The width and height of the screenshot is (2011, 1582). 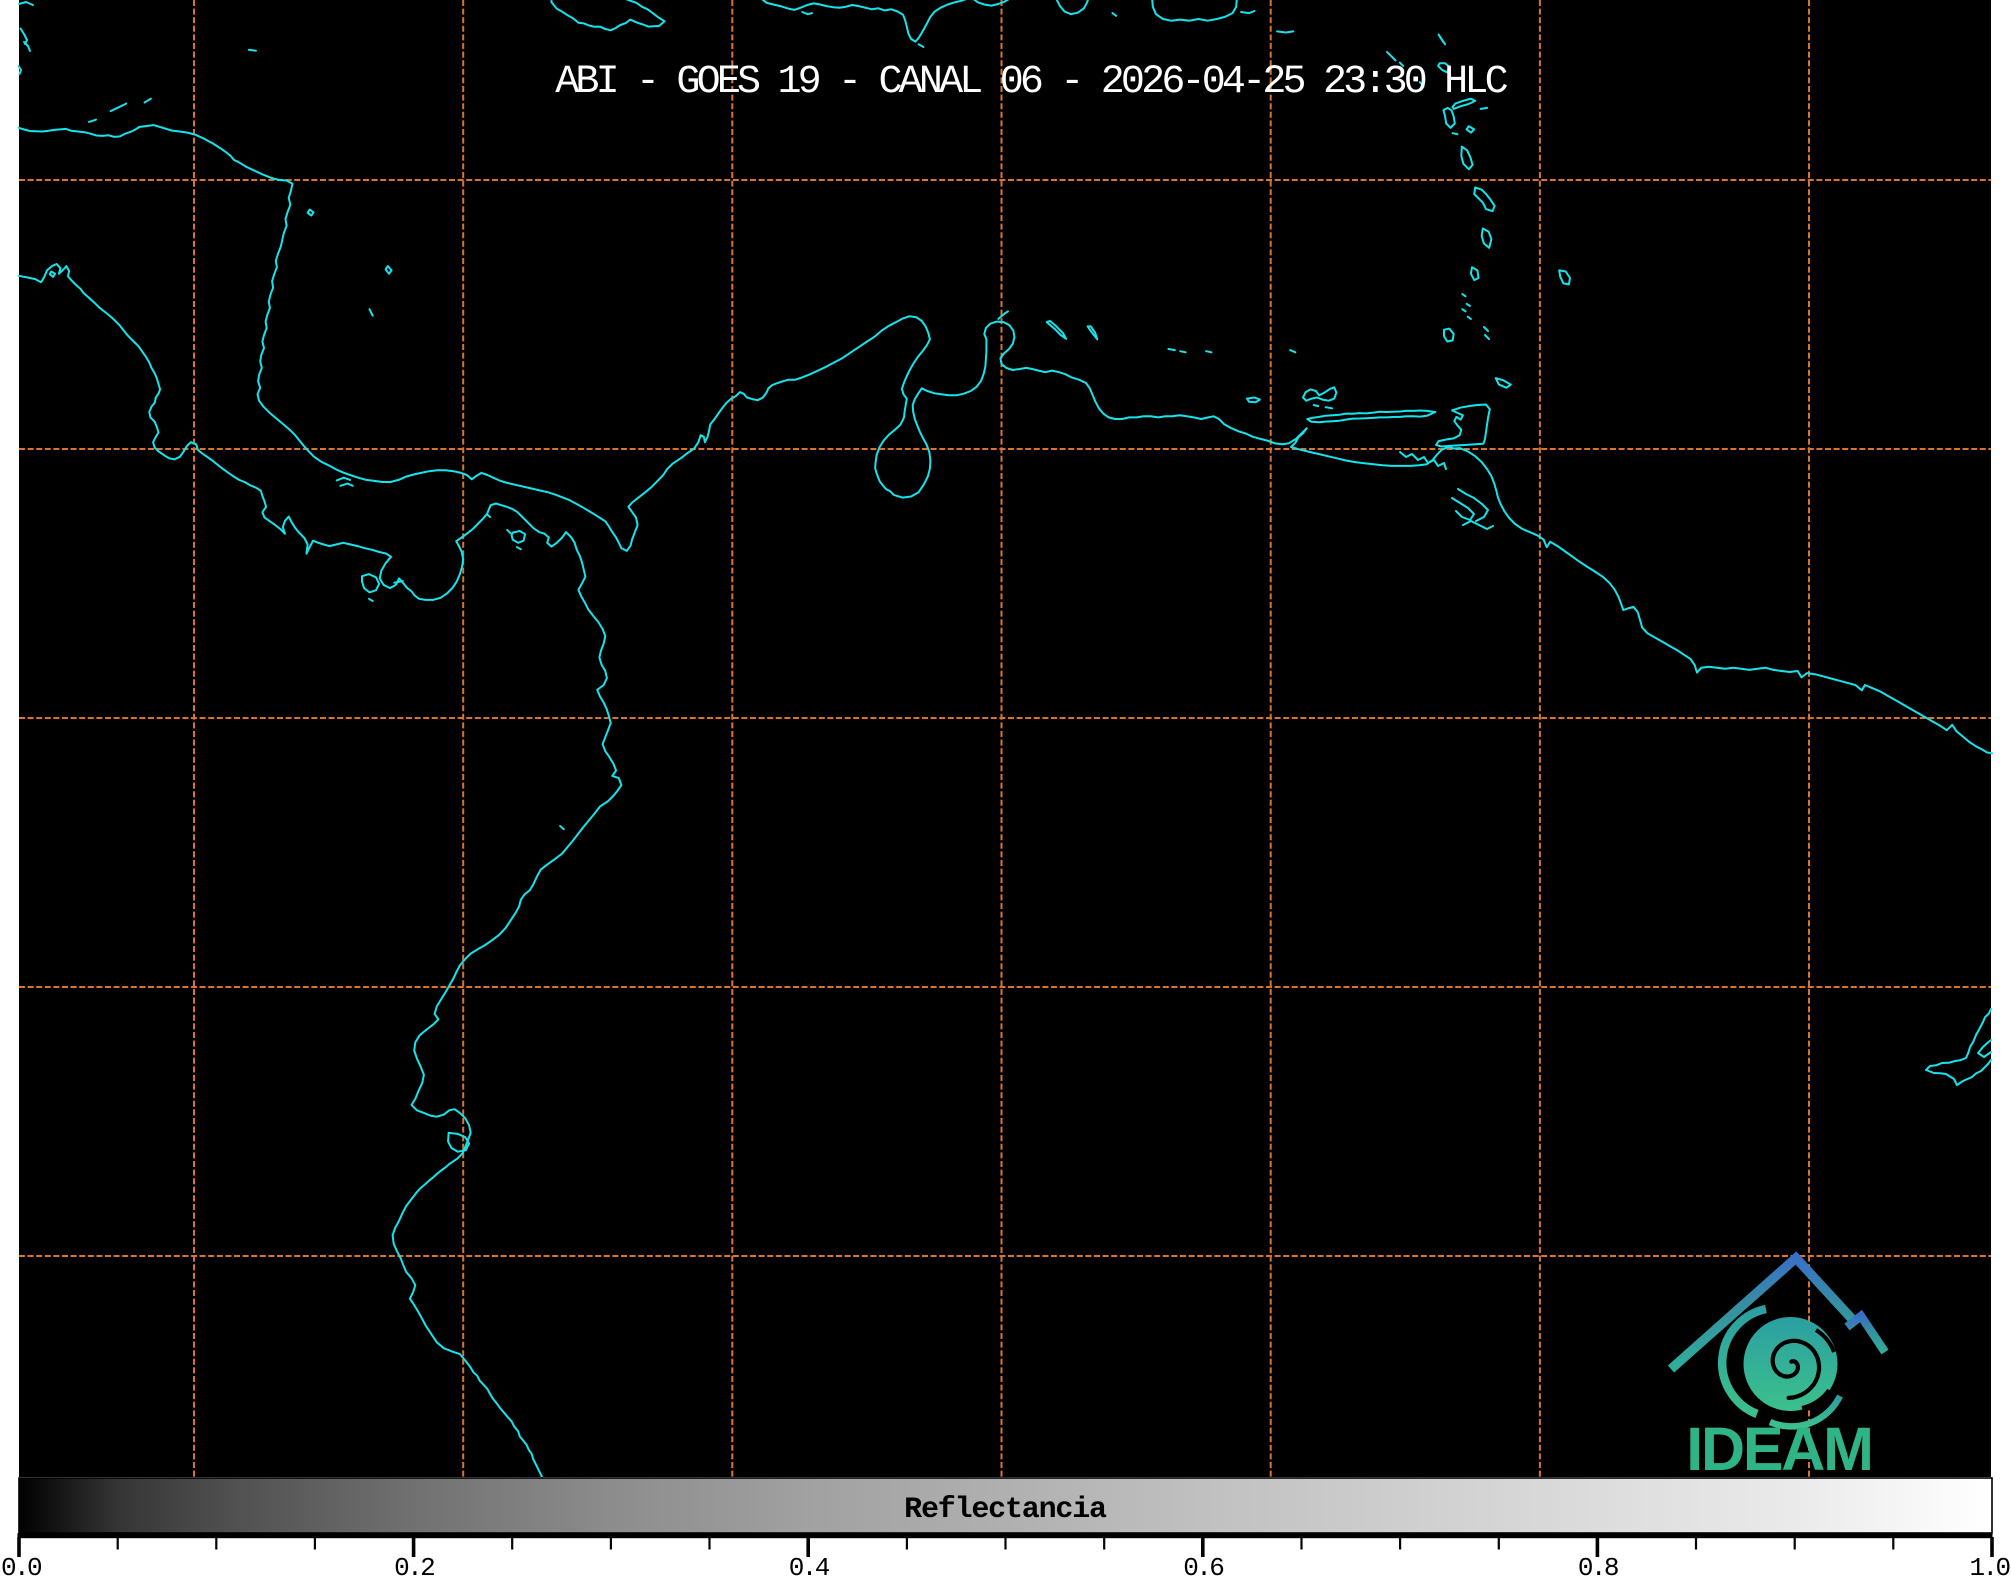 I want to click on svg-text: Reflectancia, so click(x=1005, y=1510).